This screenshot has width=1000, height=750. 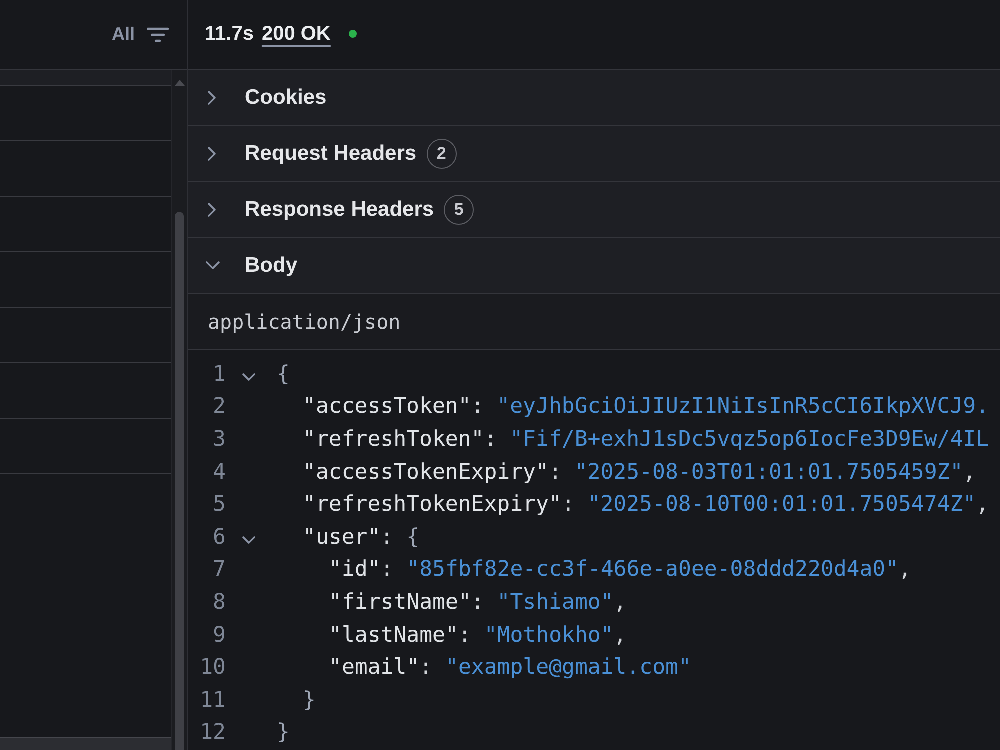 I want to click on code-line: "refreshTokenExpiry": "2025-08-10T00:01:01.7505474Z",, so click(x=646, y=505).